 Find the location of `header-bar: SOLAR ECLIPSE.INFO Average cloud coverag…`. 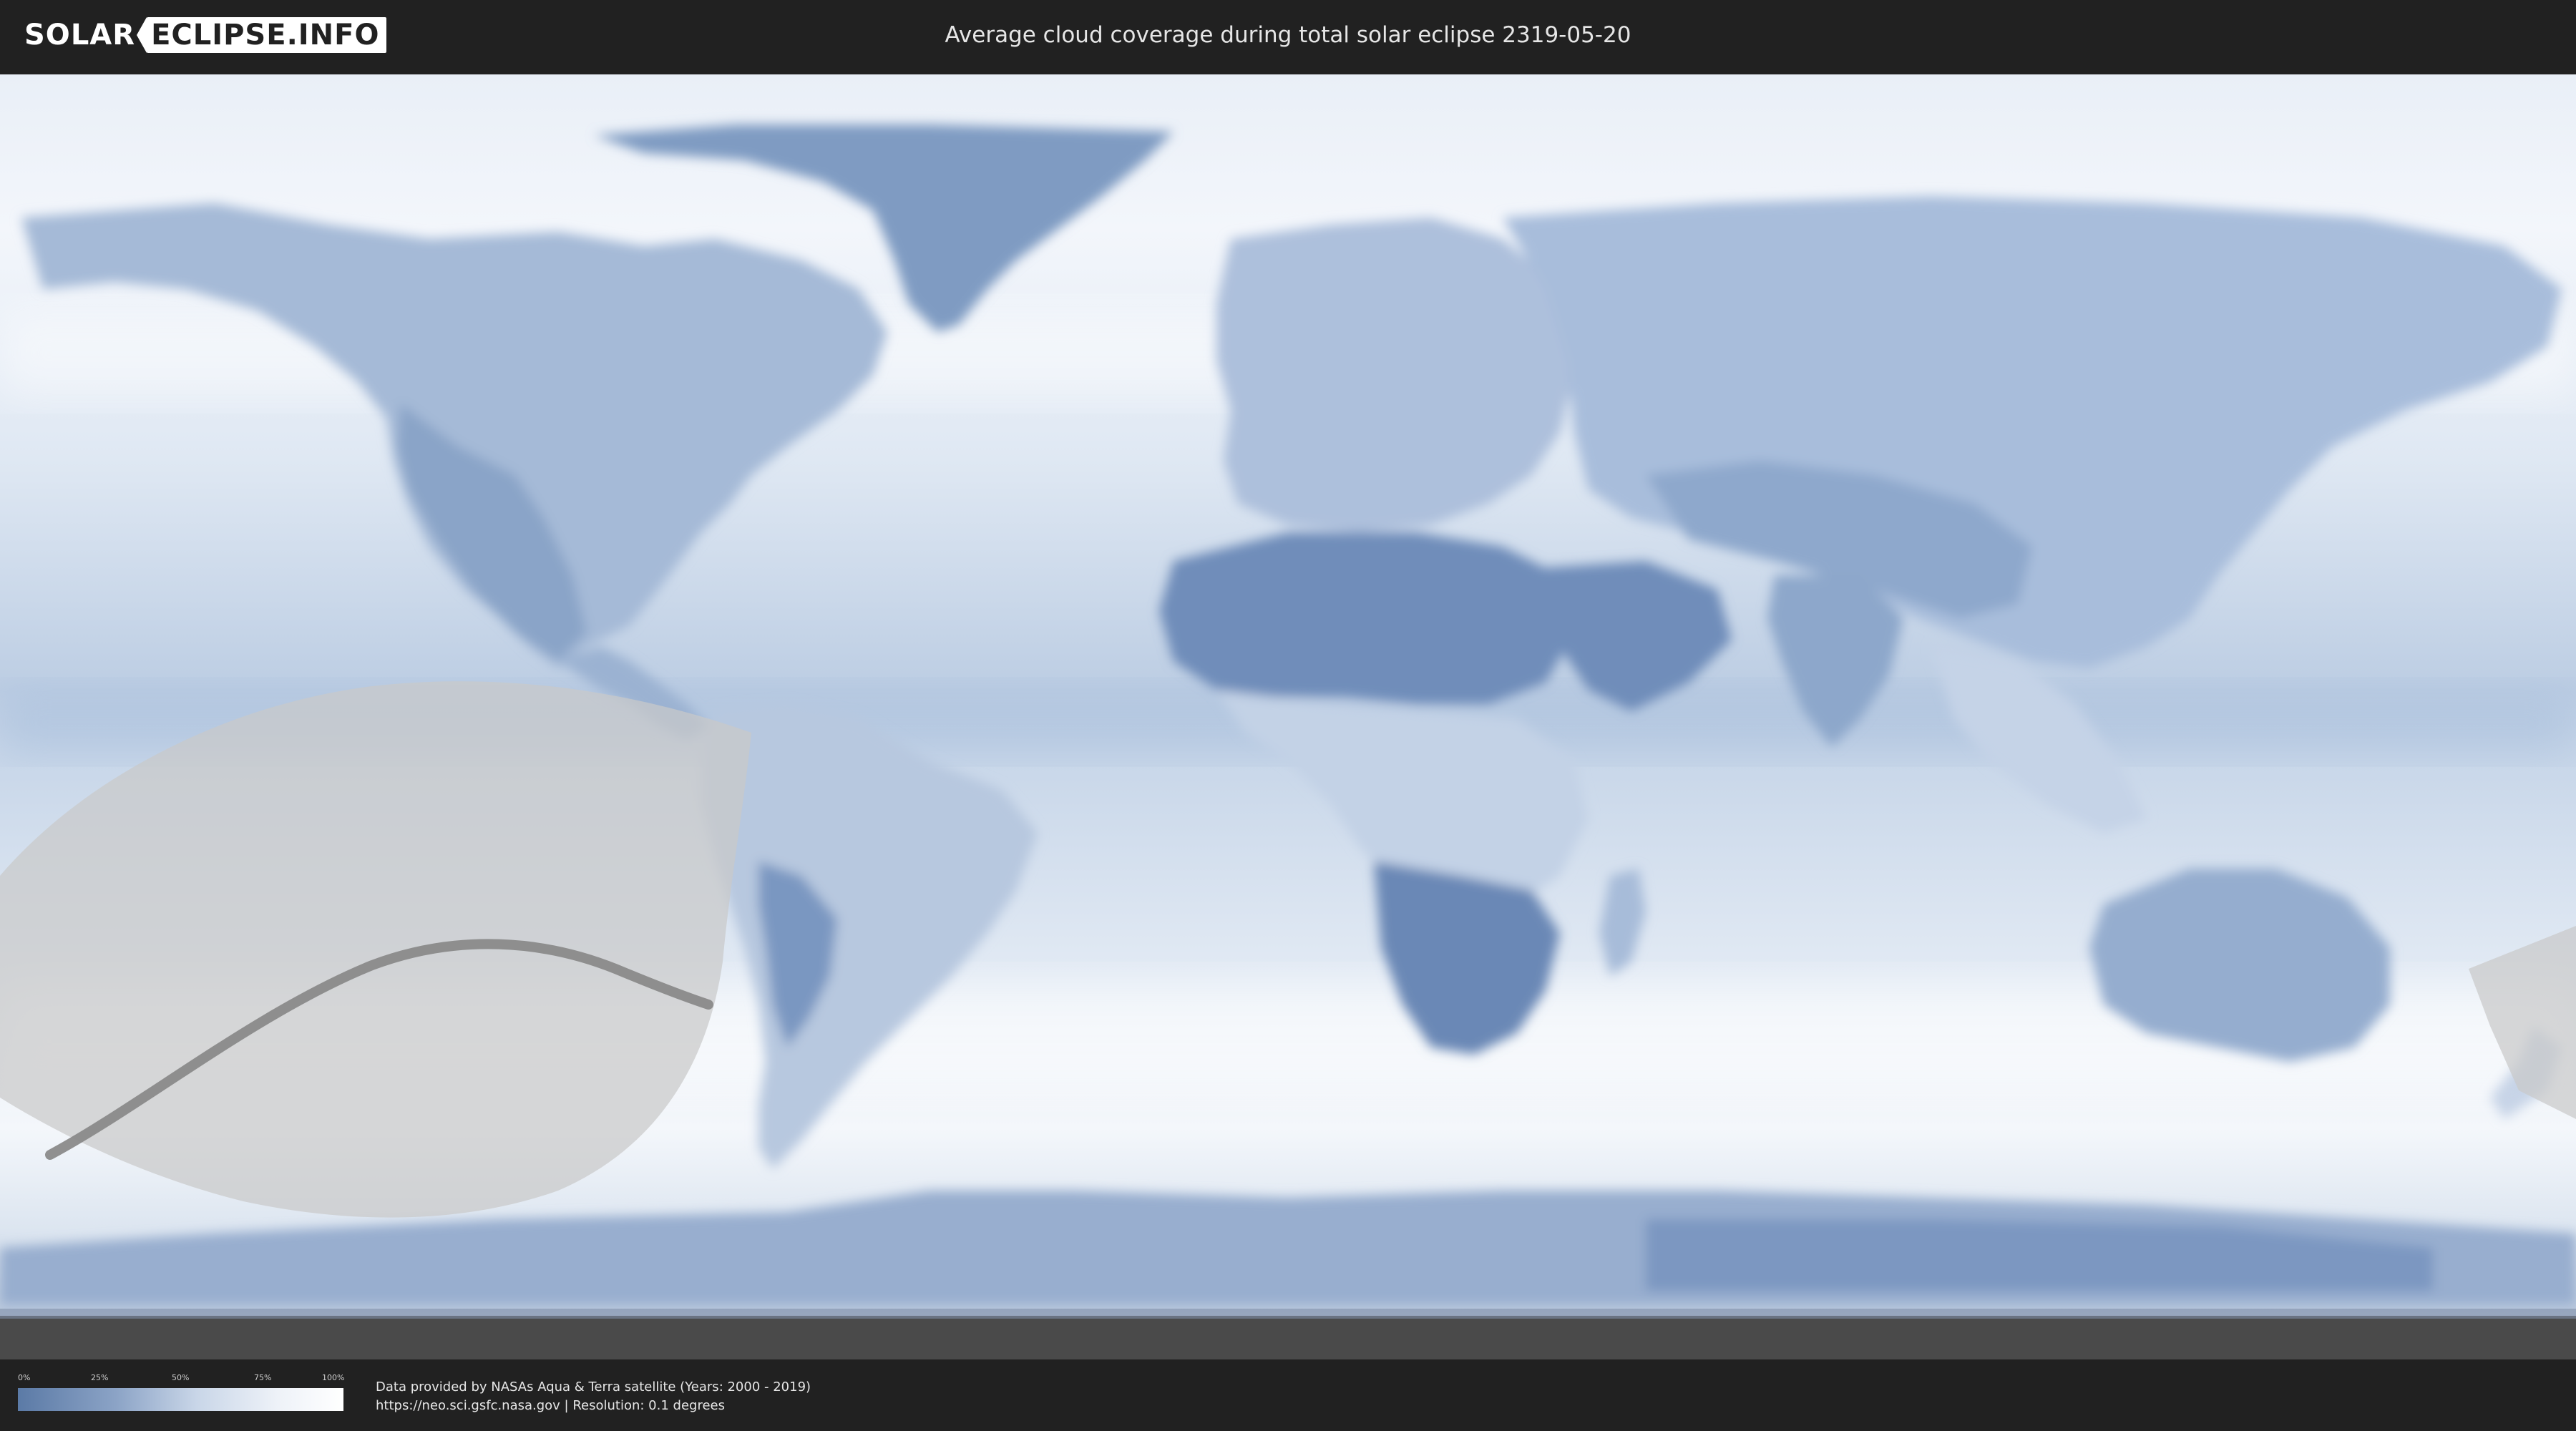

header-bar: SOLAR ECLIPSE.INFO Average cloud coverag… is located at coordinates (1288, 35).